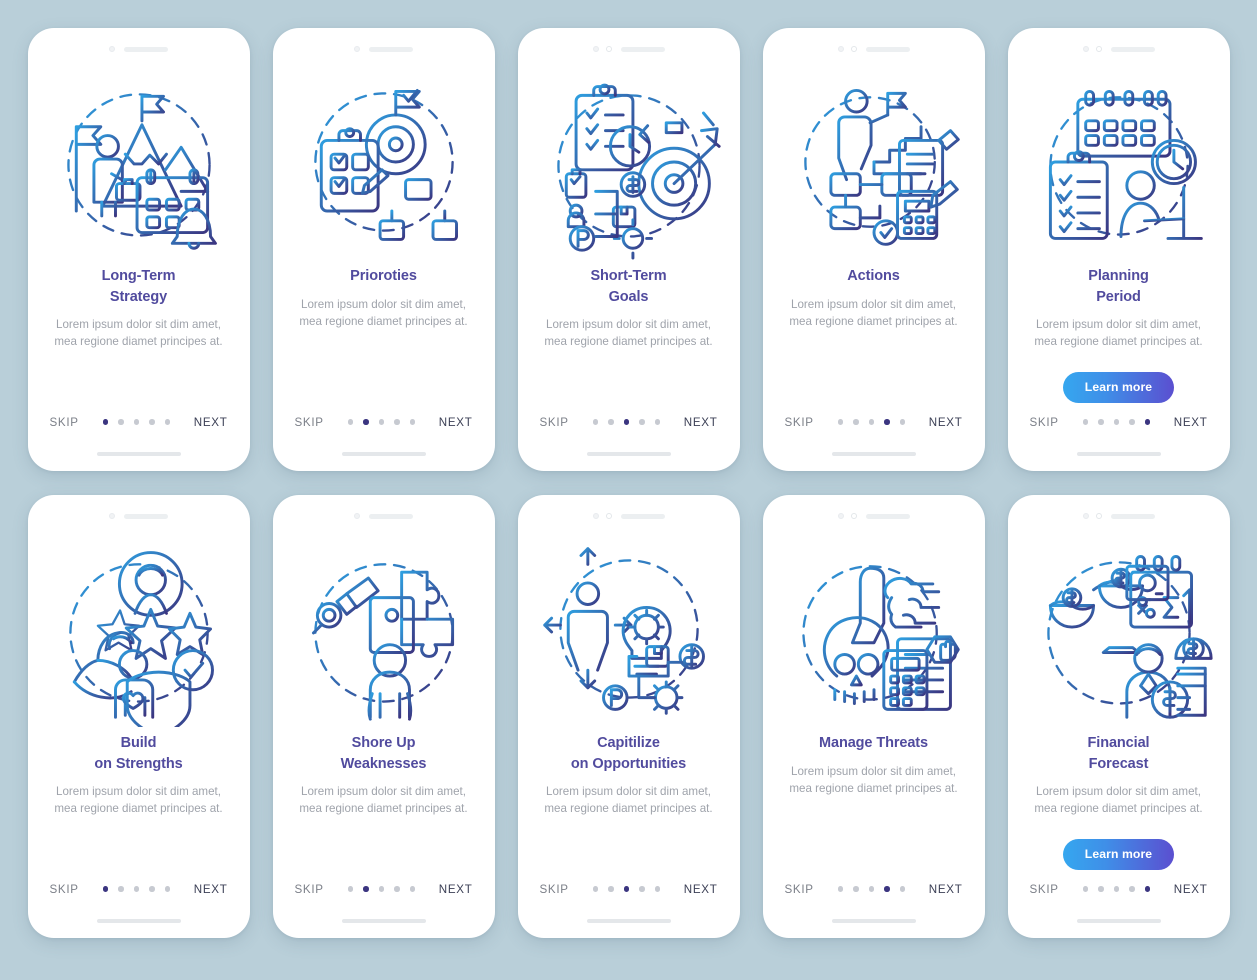 The image size is (1257, 980). I want to click on phone-notch, so click(384, 45).